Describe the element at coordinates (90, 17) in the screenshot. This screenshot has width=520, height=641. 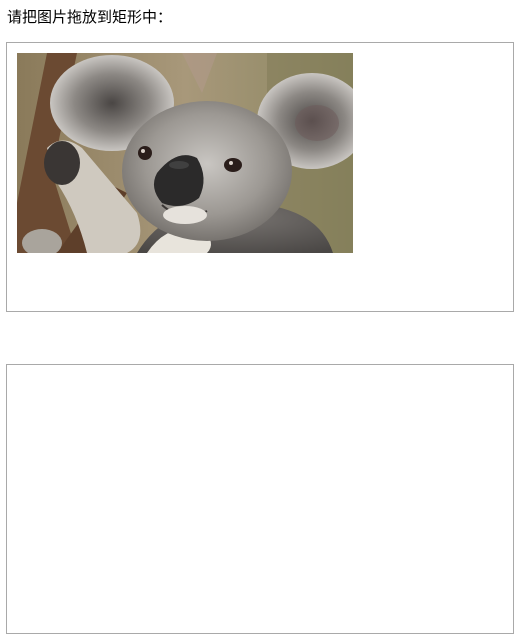
I see `instruction-text: 请把图片拖放到矩形中：` at that location.